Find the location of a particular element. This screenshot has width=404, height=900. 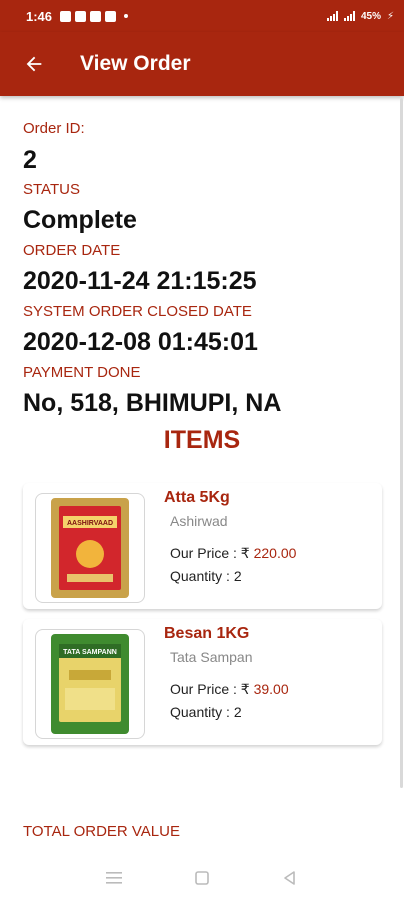

payment-value: No, 518, BHIMUPI, NA is located at coordinates (152, 403).